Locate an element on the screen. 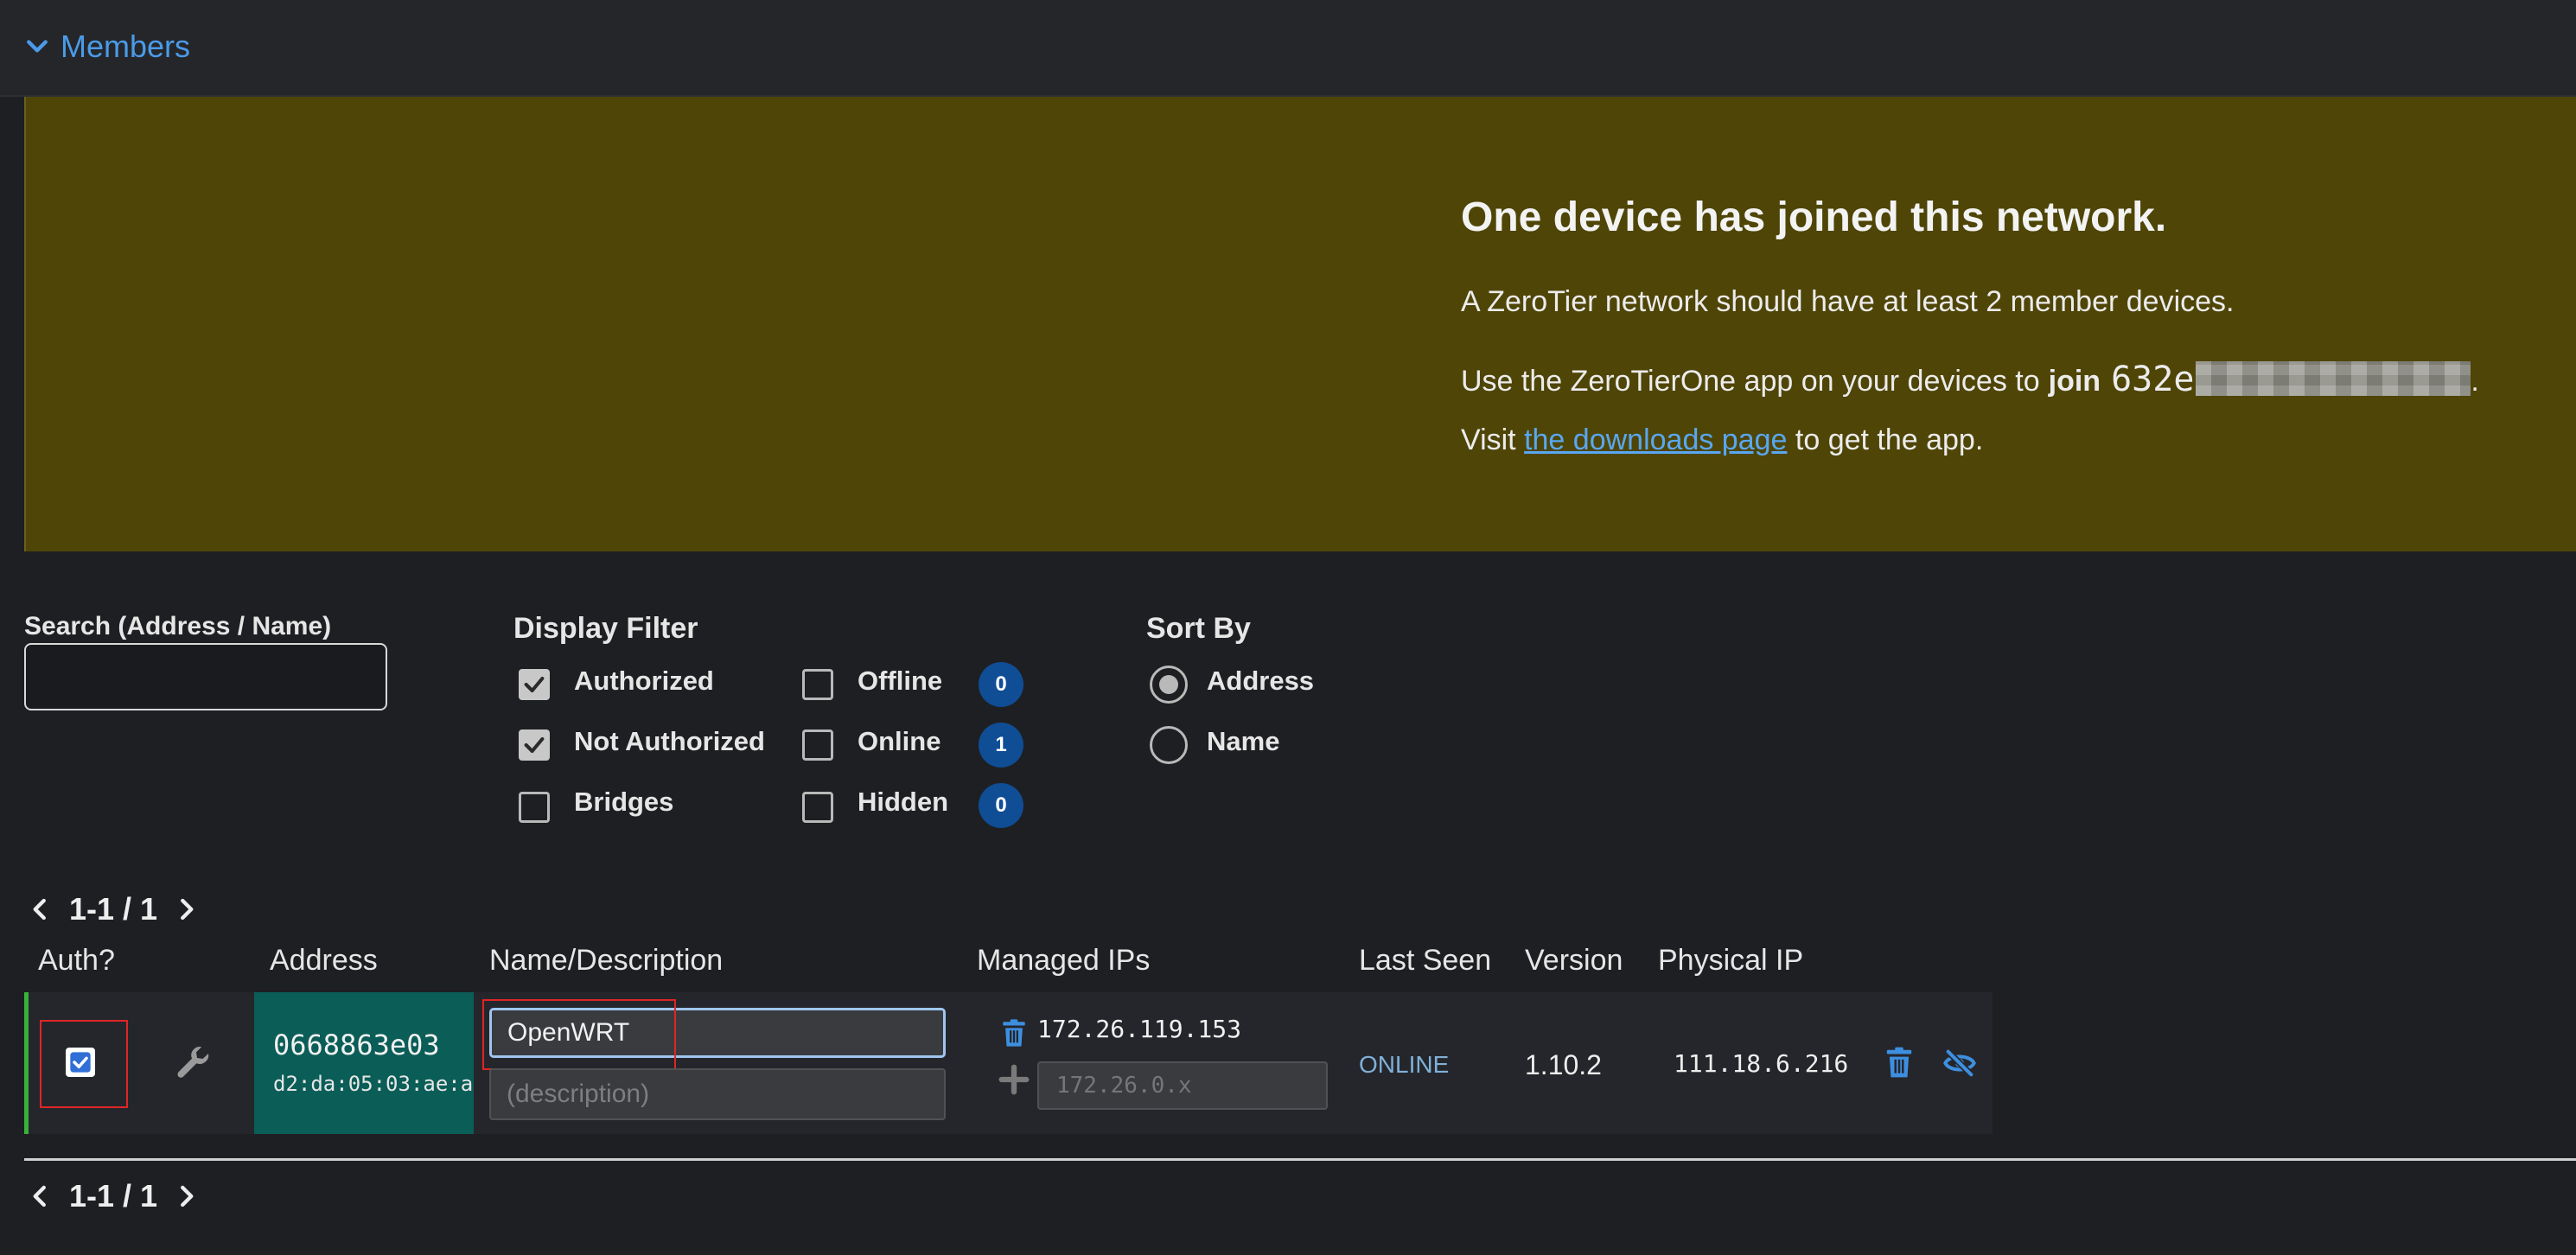 The height and width of the screenshot is (1255, 2576). member-mac: d2:da:05:03:ae:a is located at coordinates (373, 1084).